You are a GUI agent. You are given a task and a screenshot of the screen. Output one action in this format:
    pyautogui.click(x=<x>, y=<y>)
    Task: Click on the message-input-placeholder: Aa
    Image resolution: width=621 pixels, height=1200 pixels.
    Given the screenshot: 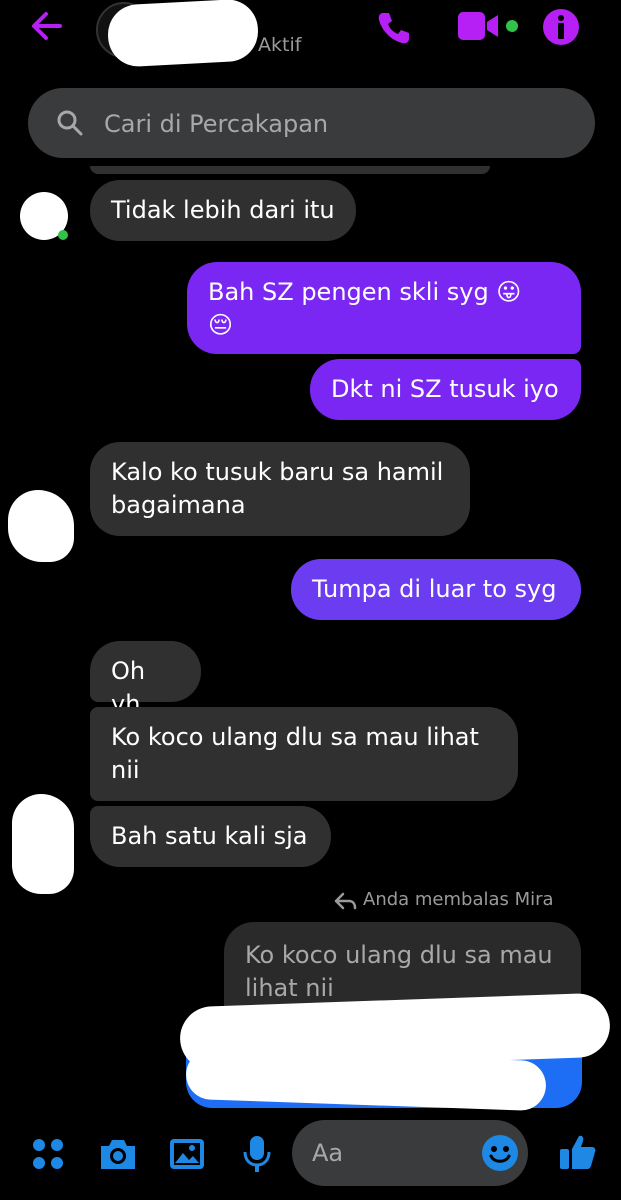 What is the action you would take?
    pyautogui.click(x=328, y=1153)
    